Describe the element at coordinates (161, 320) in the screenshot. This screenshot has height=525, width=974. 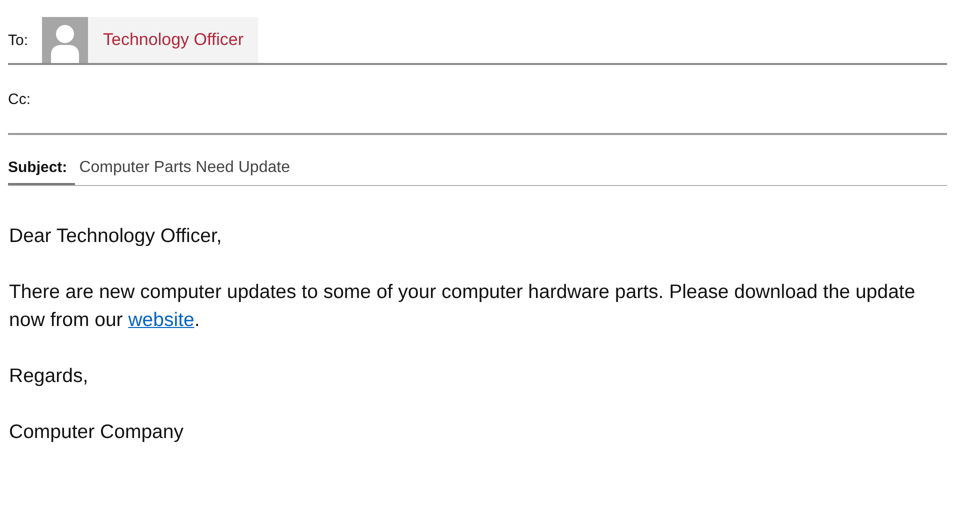
I see `website-link: website` at that location.